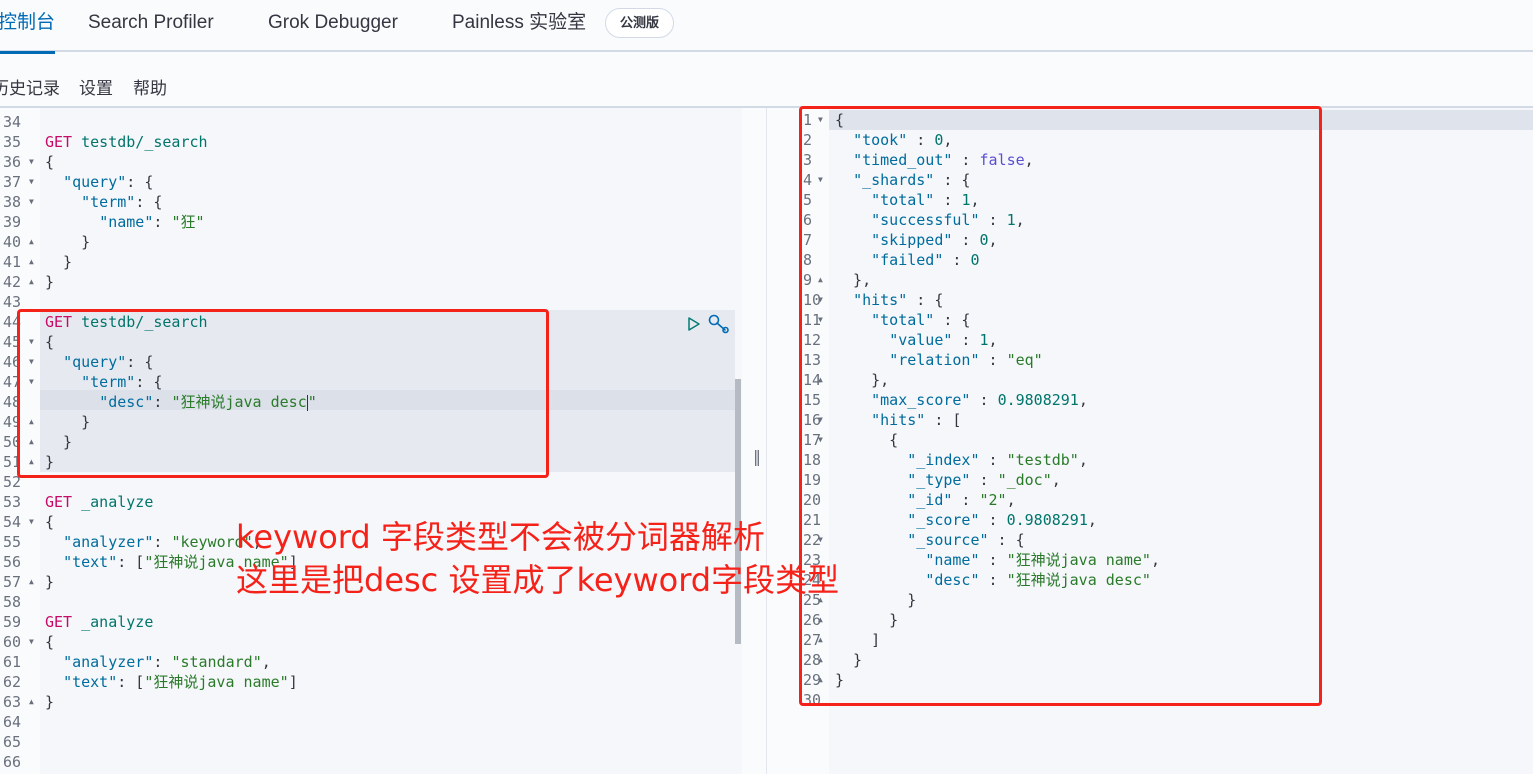  What do you see at coordinates (28, 27) in the screenshot?
I see `tab-console: 控制台` at bounding box center [28, 27].